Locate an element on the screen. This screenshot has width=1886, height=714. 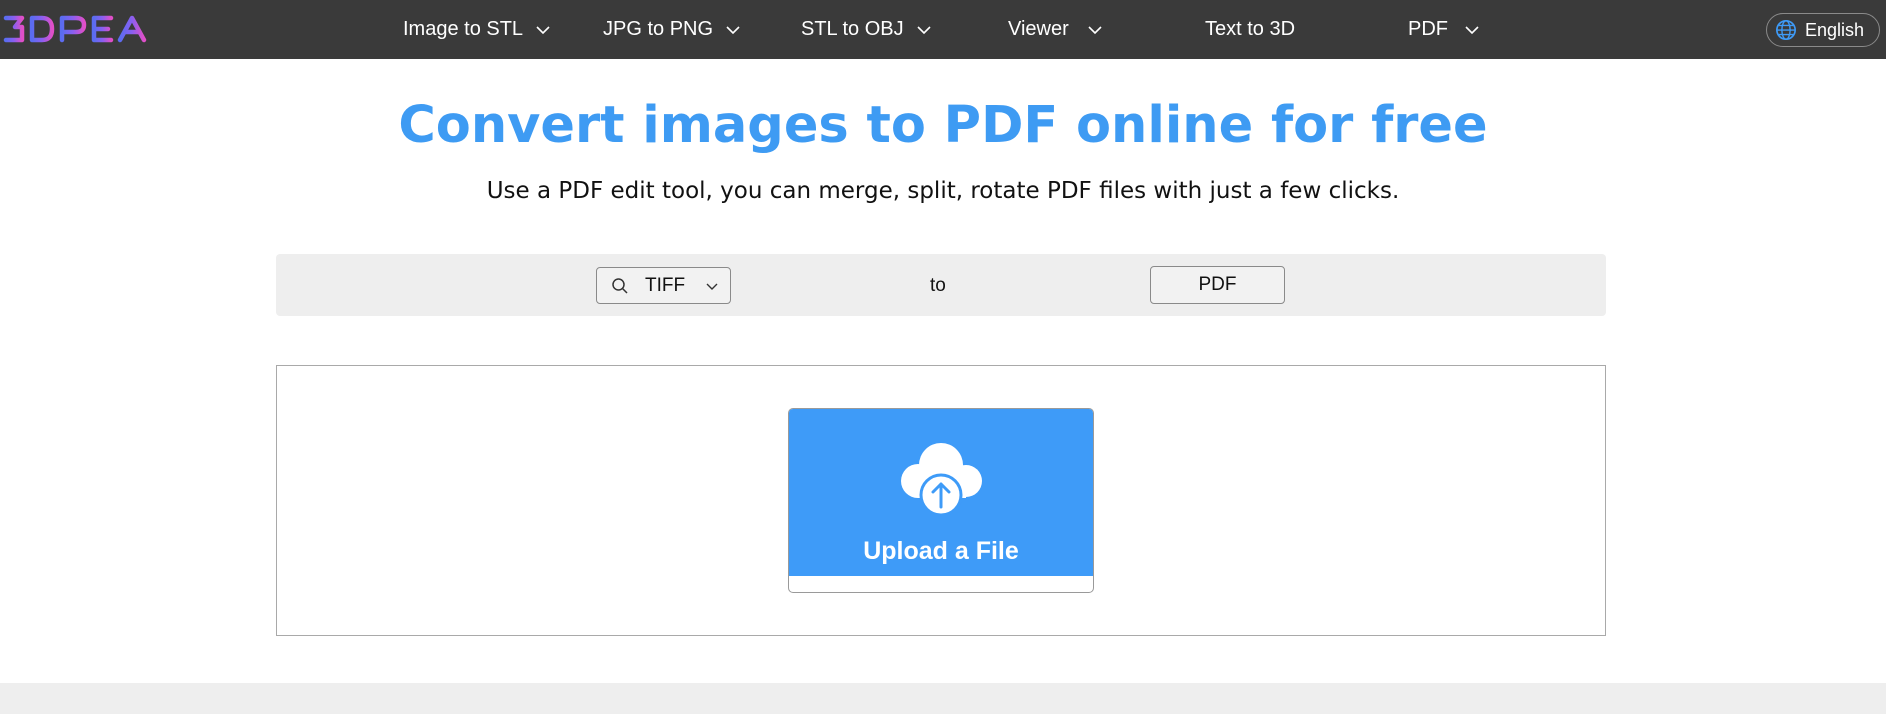
search-icon is located at coordinates (620, 285).